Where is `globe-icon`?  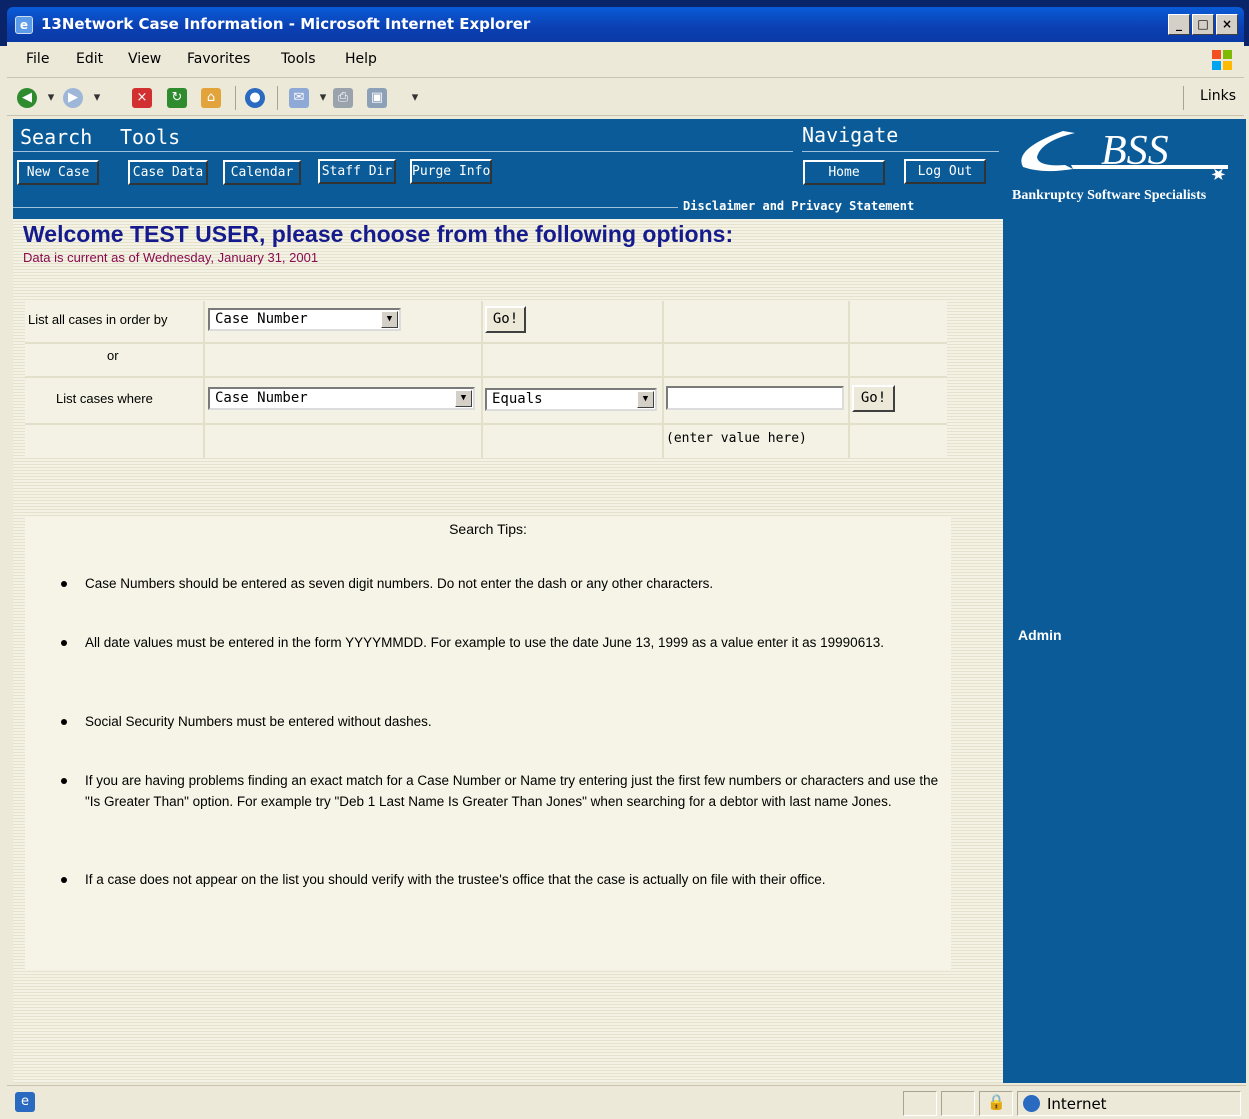
globe-icon is located at coordinates (1031, 1103).